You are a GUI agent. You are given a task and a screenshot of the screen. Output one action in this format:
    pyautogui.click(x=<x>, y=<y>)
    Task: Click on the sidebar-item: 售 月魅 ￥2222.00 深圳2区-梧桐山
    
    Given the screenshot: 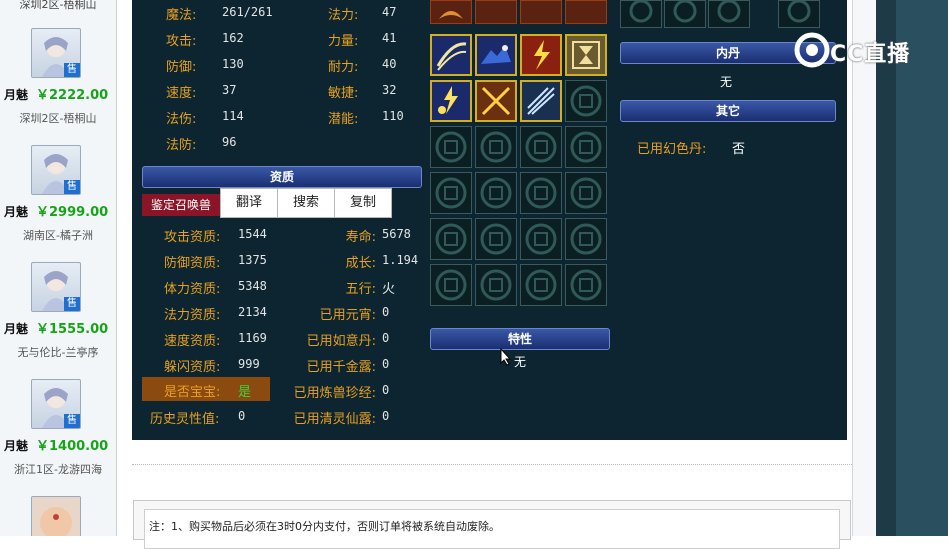 What is the action you would take?
    pyautogui.click(x=58, y=78)
    